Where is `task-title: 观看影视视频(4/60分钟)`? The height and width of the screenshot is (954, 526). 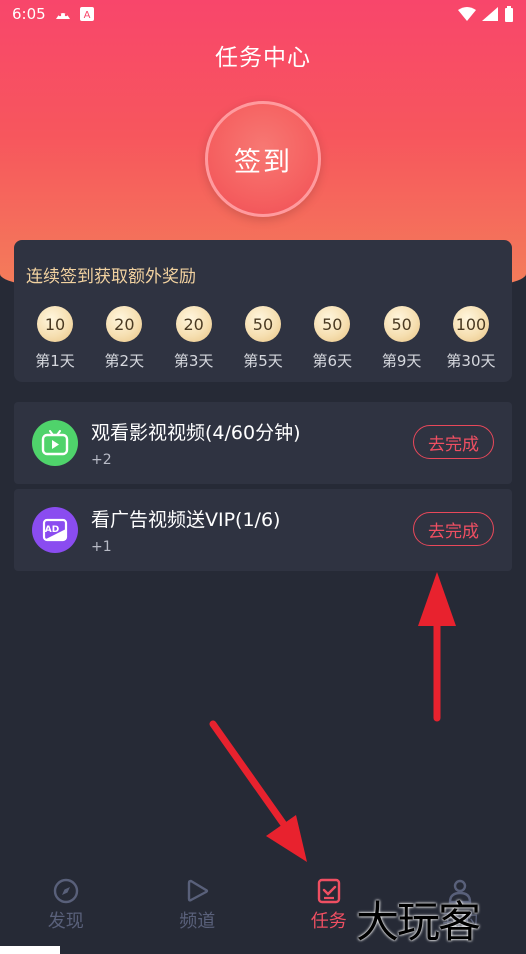 task-title: 观看影视视频(4/60分钟) is located at coordinates (196, 433).